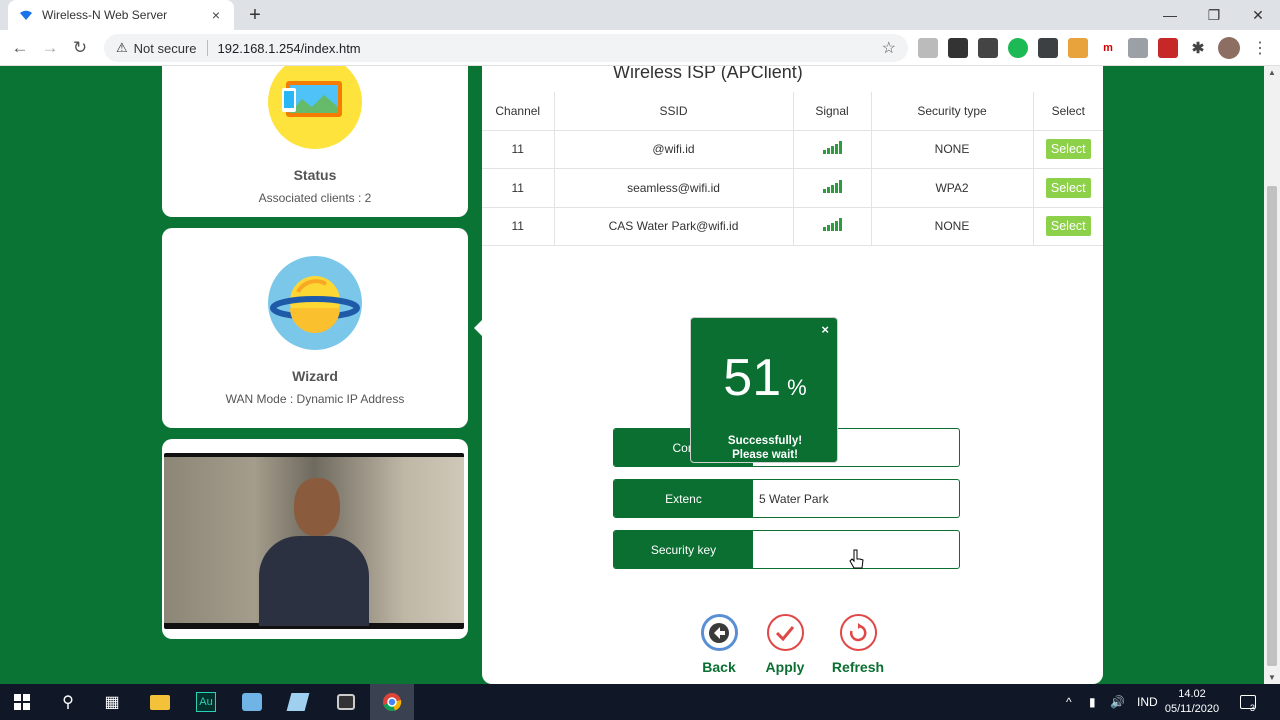 Image resolution: width=1280 pixels, height=720 pixels. I want to click on extension-m-icon: m, so click(1108, 48).